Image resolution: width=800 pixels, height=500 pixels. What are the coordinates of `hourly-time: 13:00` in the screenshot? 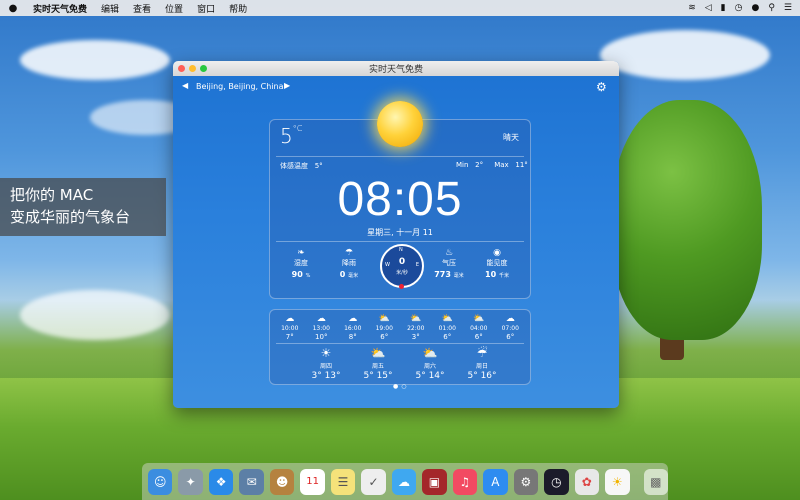 It's located at (321, 328).